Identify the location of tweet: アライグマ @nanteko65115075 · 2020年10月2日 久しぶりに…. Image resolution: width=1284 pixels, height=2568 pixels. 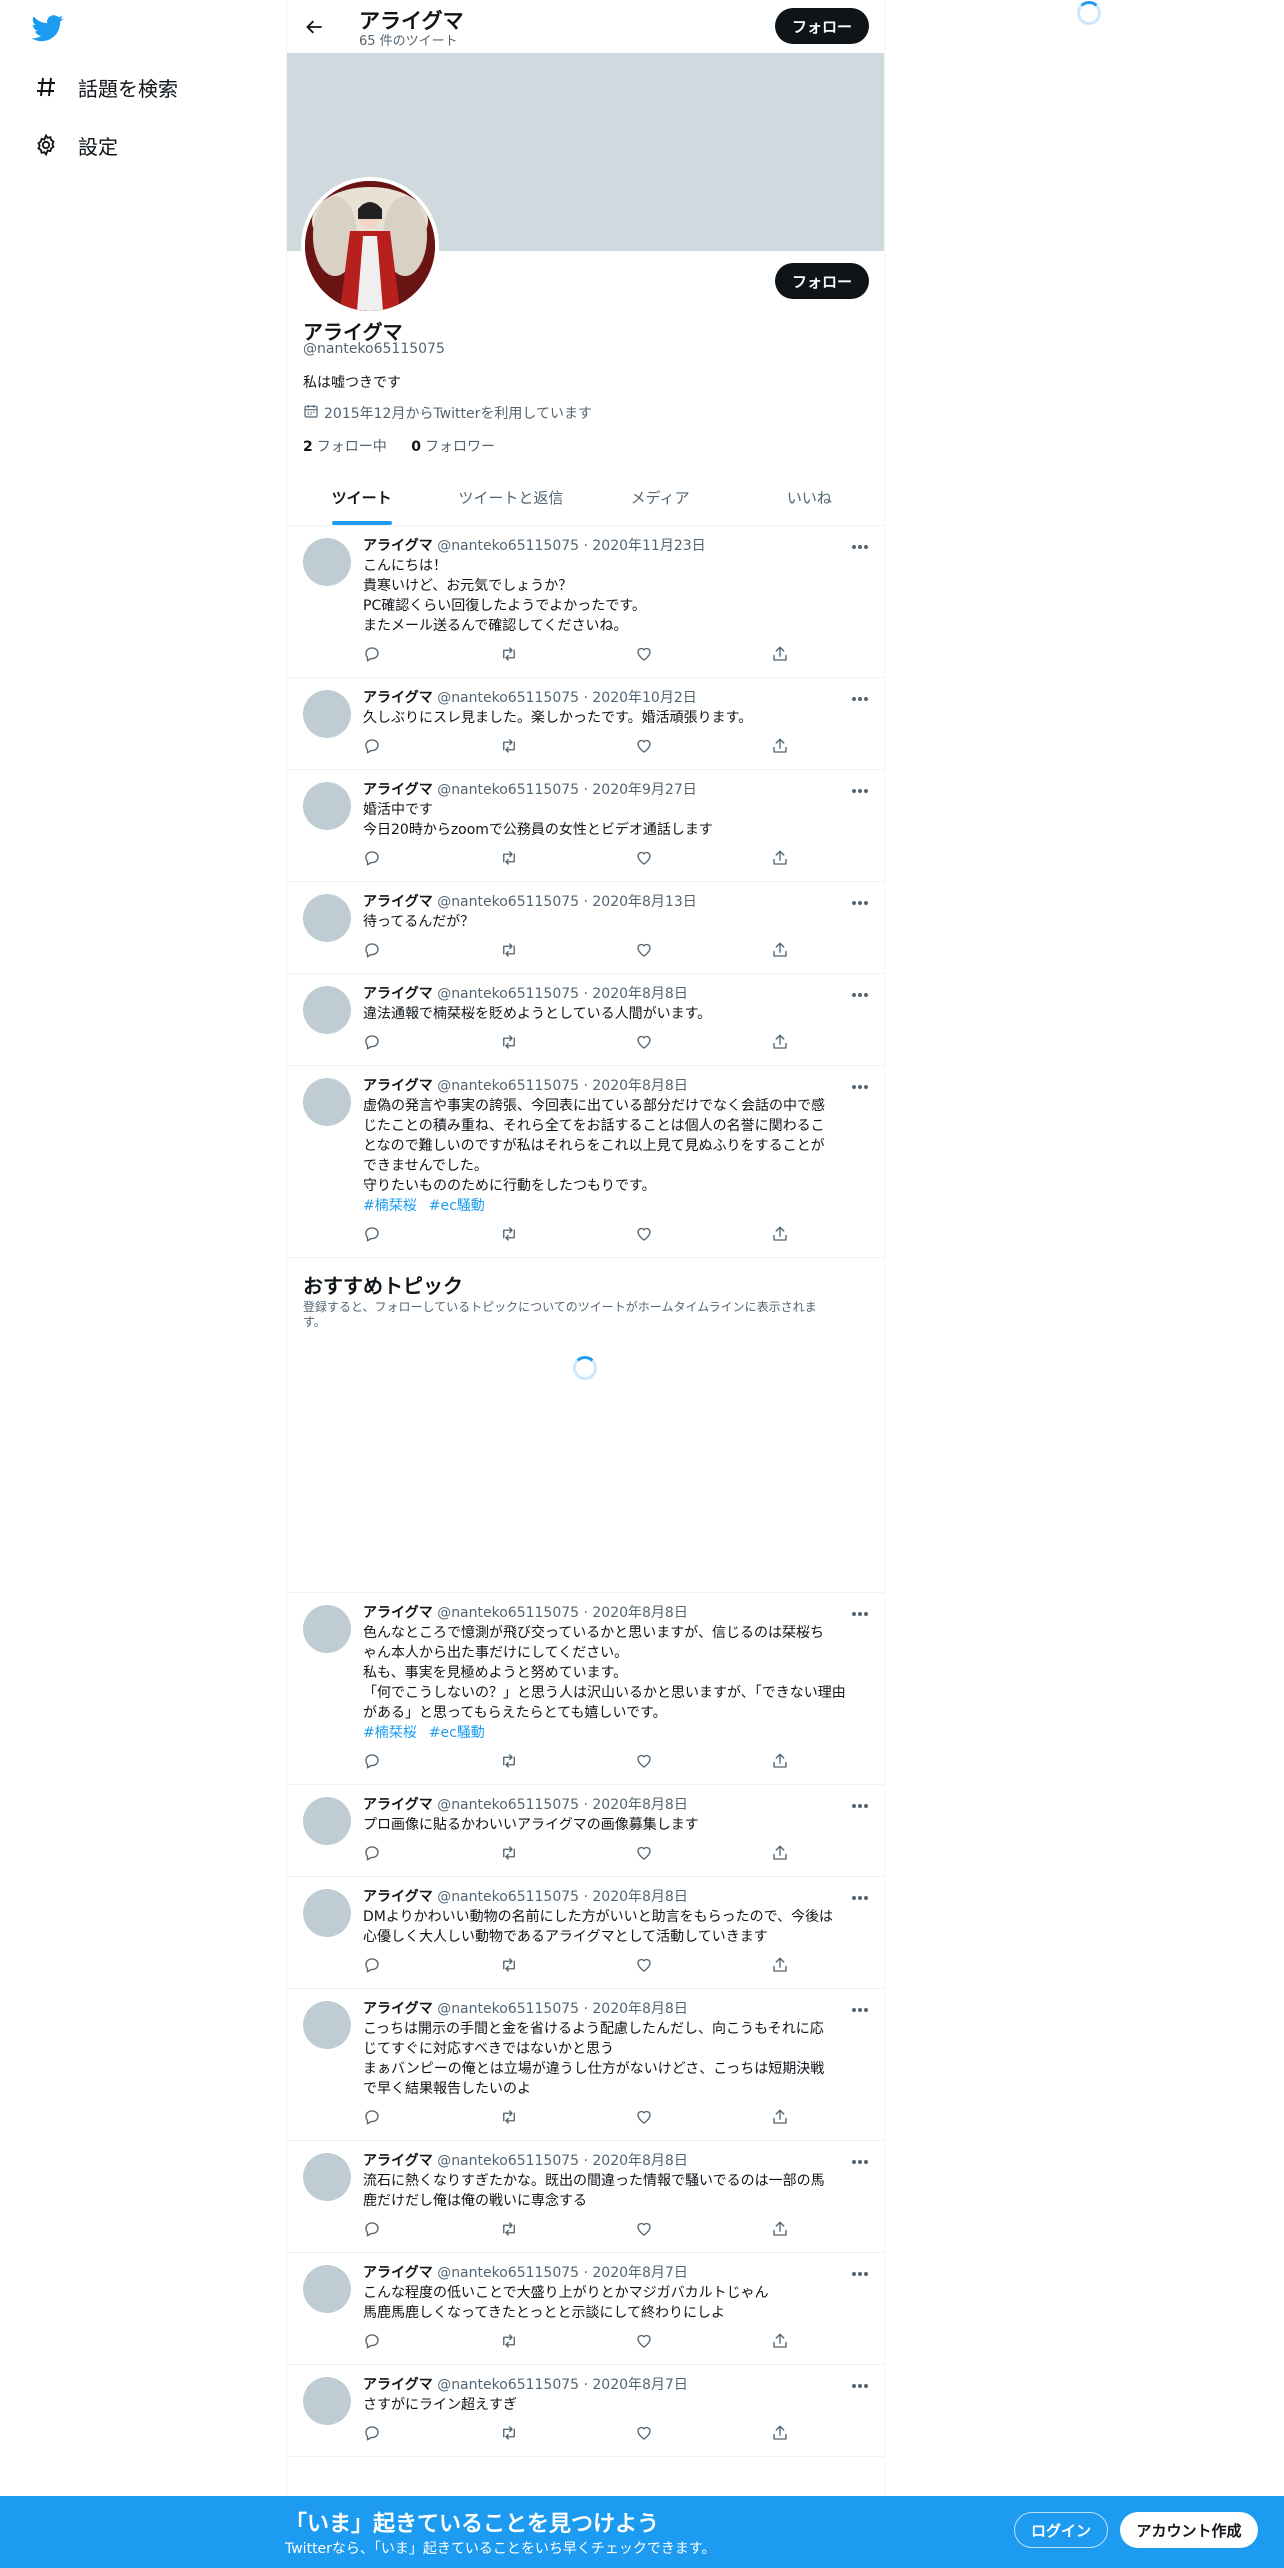
(585, 724).